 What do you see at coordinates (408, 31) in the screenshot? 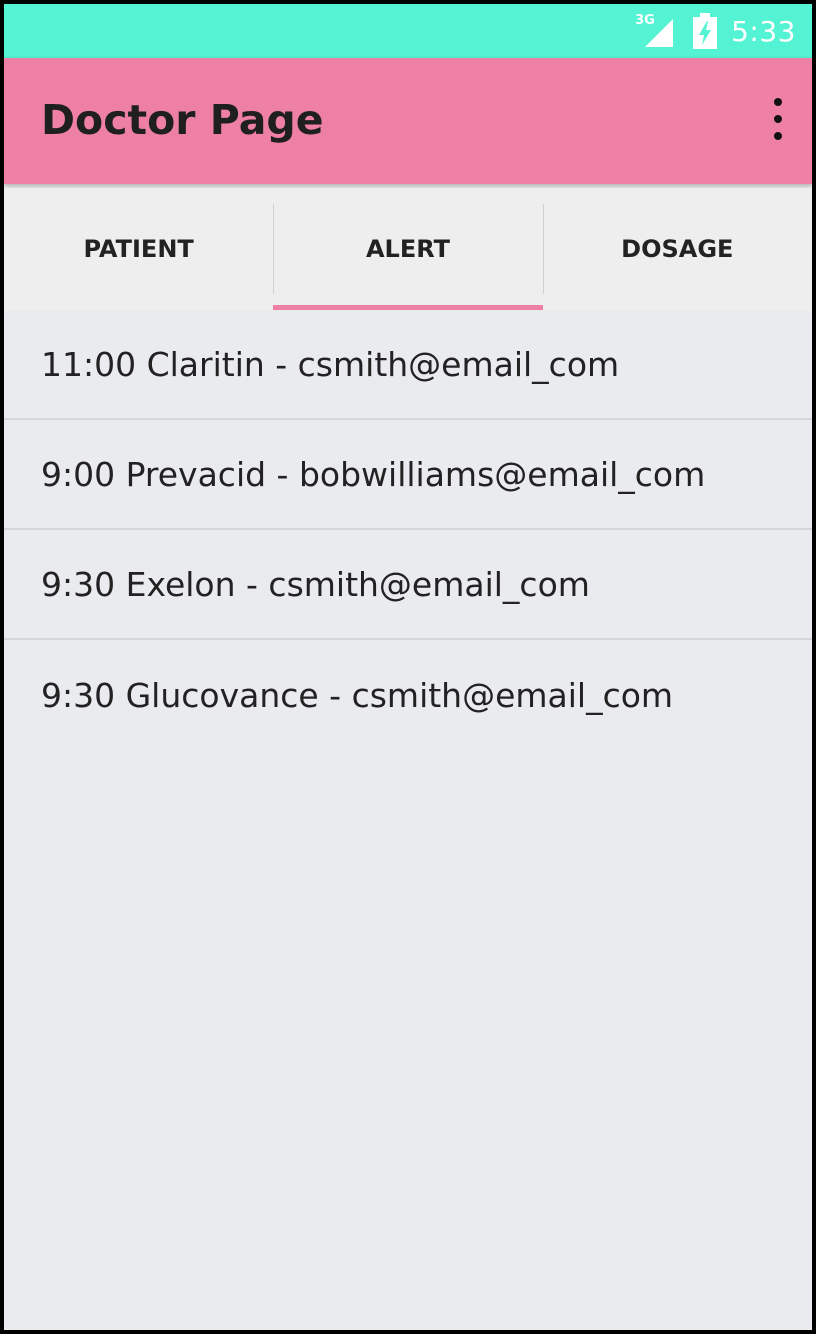
I see `status-bar: 3G 5:33` at bounding box center [408, 31].